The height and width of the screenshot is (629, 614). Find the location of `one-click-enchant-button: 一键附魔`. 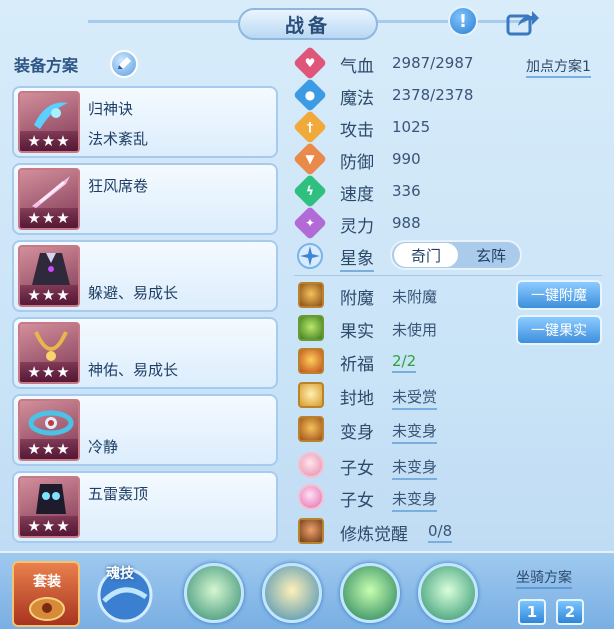

one-click-enchant-button: 一键附魔 is located at coordinates (559, 295).